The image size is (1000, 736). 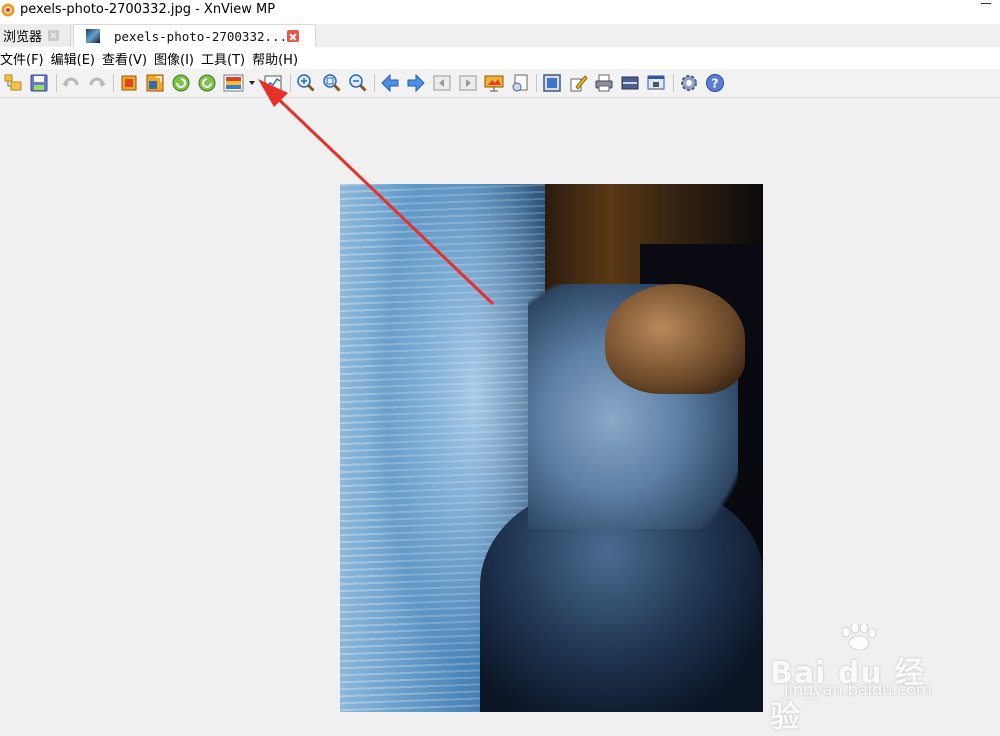 What do you see at coordinates (273, 83) in the screenshot?
I see `histogram-icon` at bounding box center [273, 83].